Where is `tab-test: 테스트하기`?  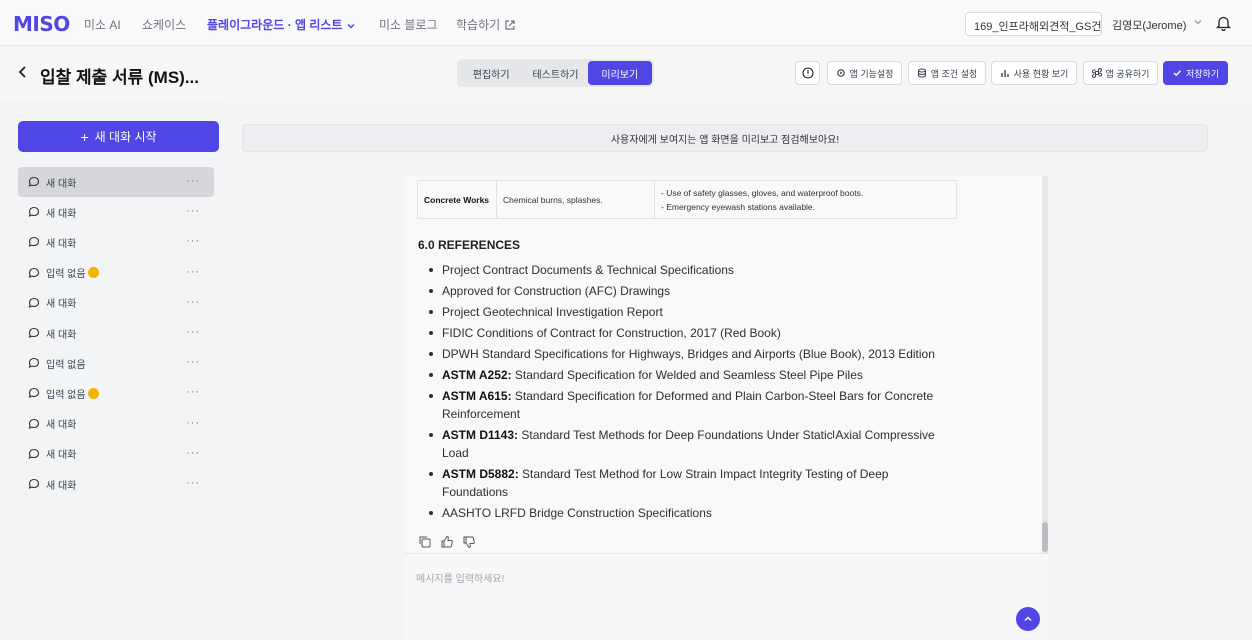
tab-test: 테스트하기 is located at coordinates (555, 73).